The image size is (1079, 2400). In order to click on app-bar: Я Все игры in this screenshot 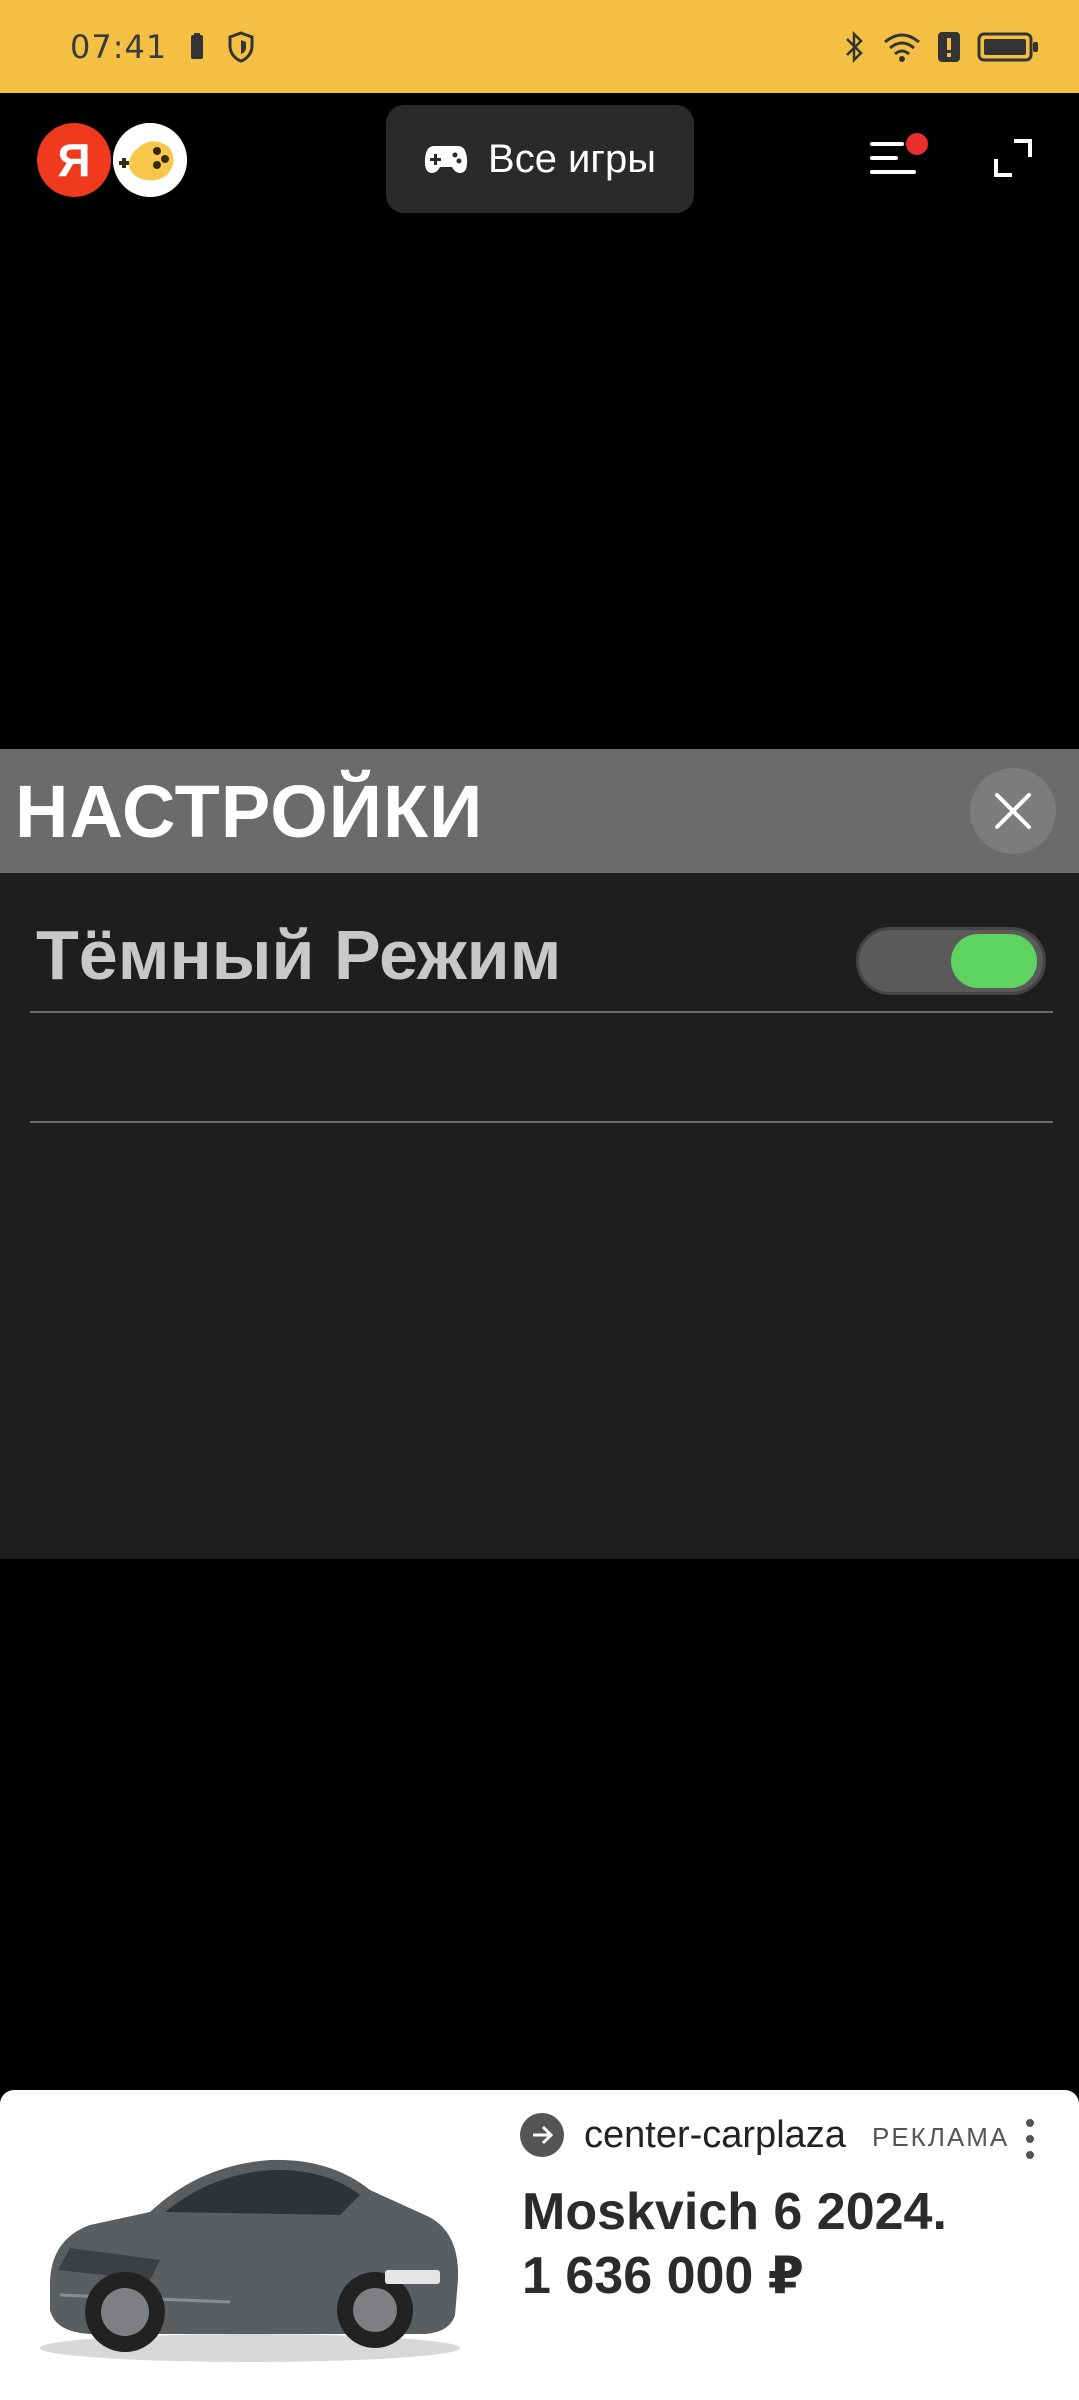, I will do `click(539, 158)`.